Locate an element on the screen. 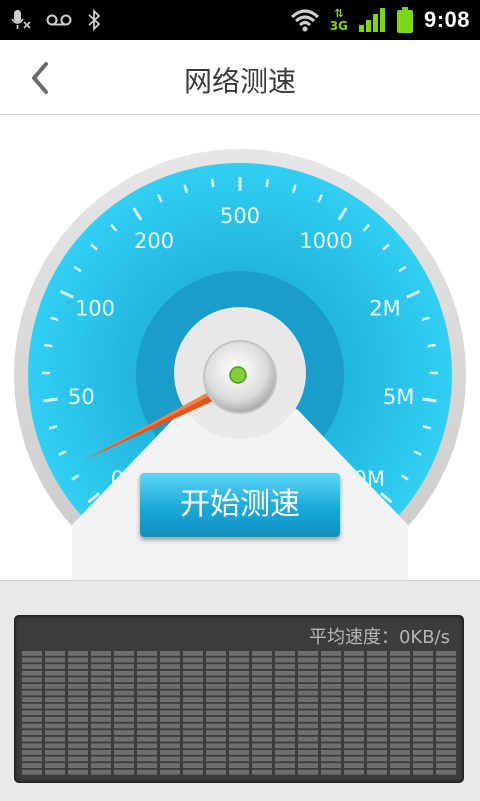  gauge-scale-label: 2M is located at coordinates (384, 308).